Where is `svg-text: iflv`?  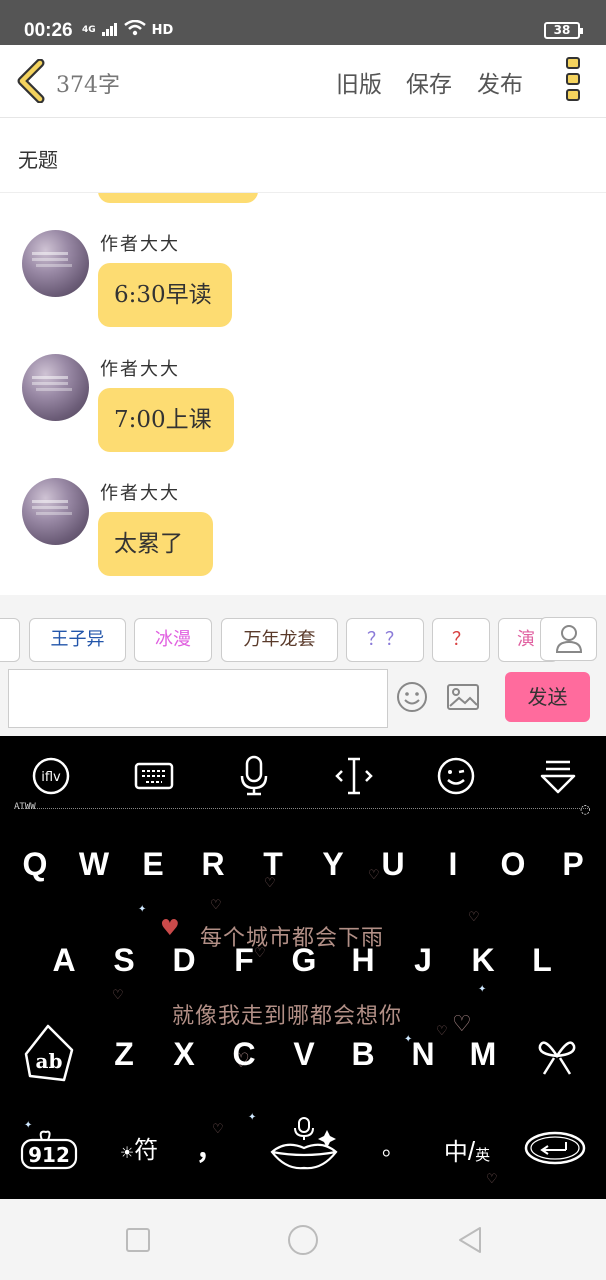
svg-text: iflv is located at coordinates (51, 777).